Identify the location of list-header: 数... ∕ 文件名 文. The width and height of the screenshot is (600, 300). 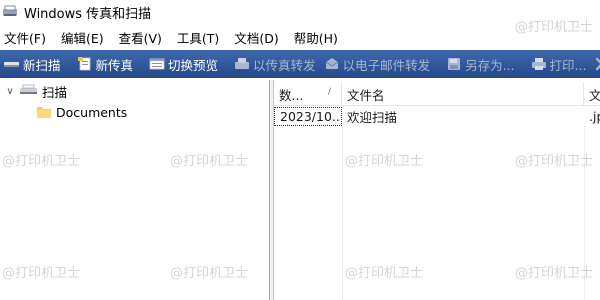
(437, 94).